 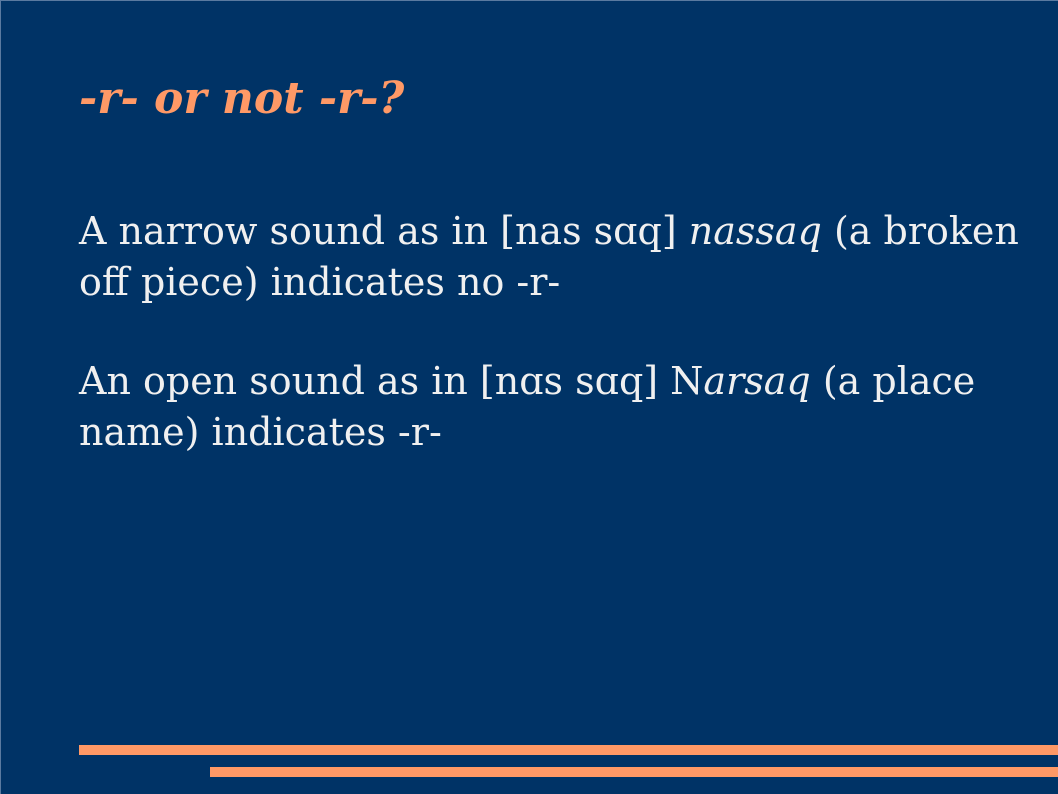 What do you see at coordinates (242, 98) in the screenshot?
I see `slide-title: -r- or not -r-?` at bounding box center [242, 98].